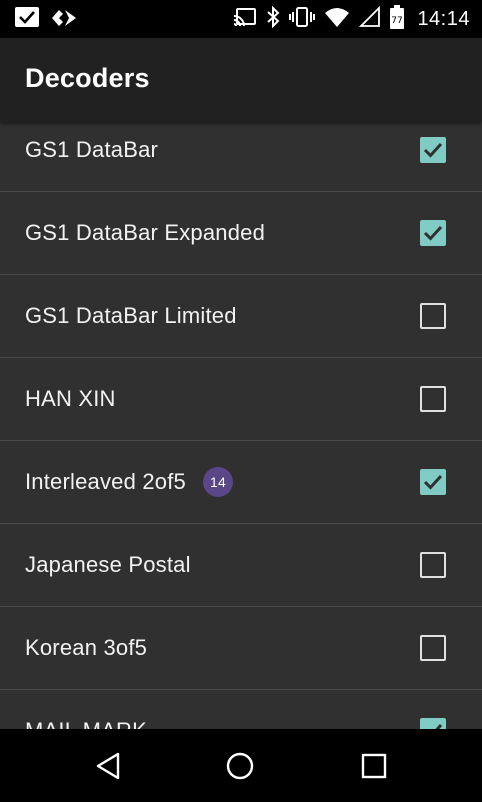 This screenshot has height=802, width=482. I want to click on decoder-row-interleaved-2of5: Interleaved 2of5 14, so click(241, 482).